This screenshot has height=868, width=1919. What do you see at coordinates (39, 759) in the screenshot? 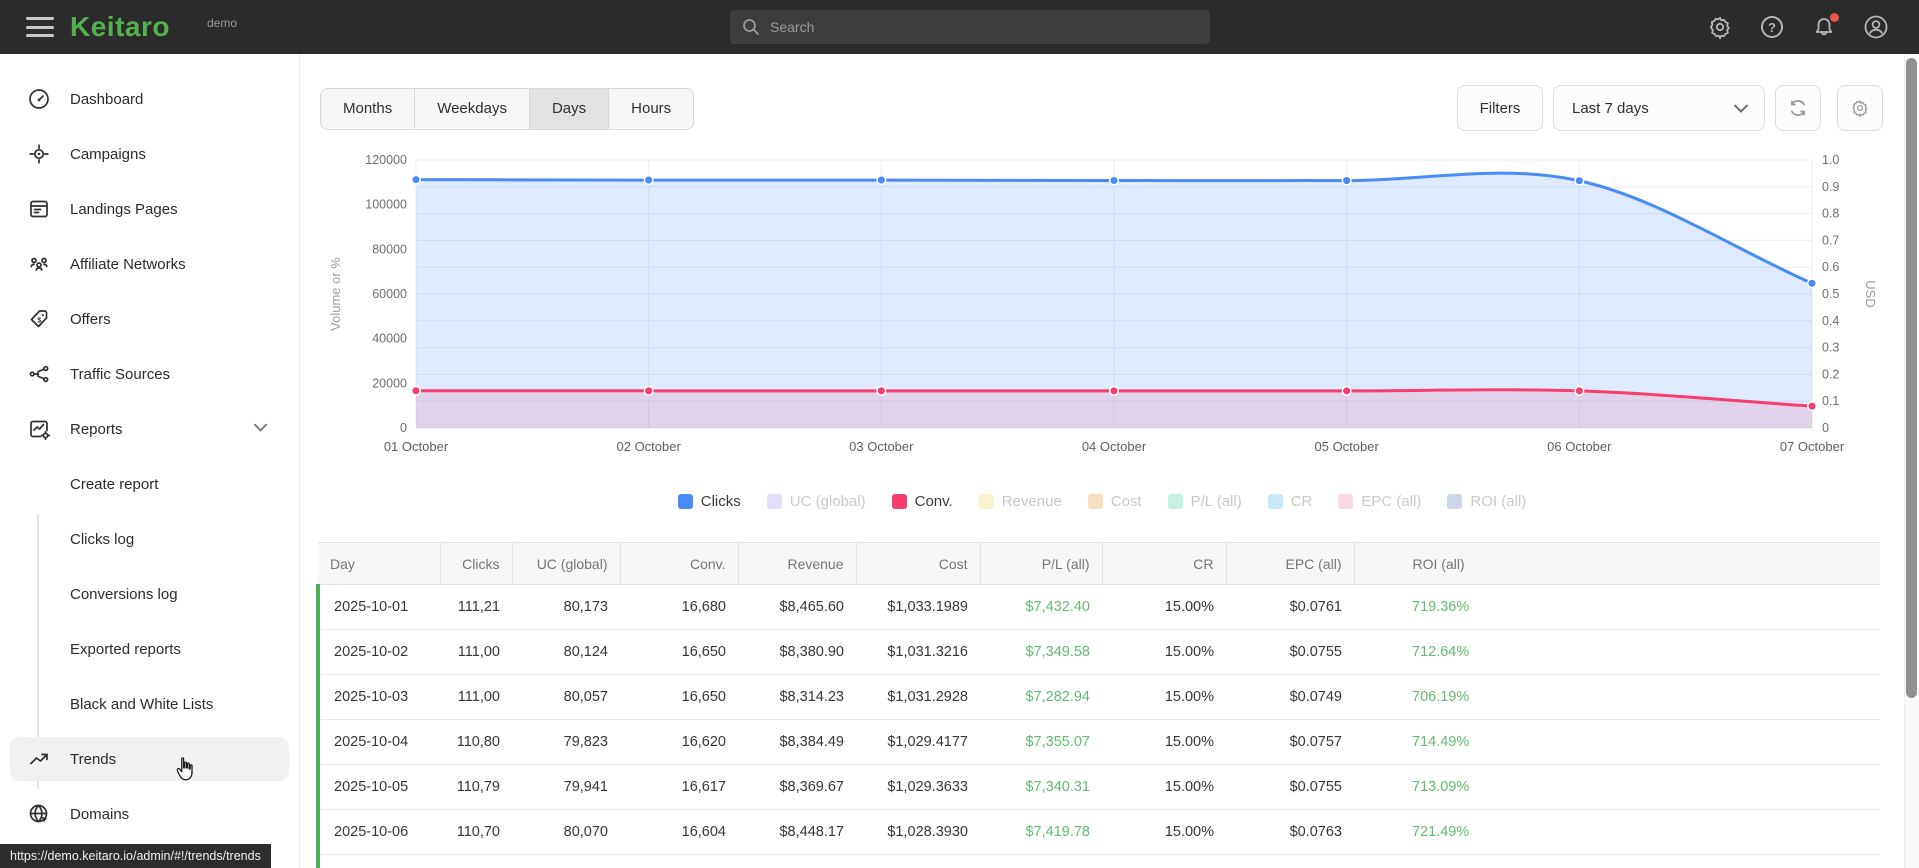
I see `trends-icon` at bounding box center [39, 759].